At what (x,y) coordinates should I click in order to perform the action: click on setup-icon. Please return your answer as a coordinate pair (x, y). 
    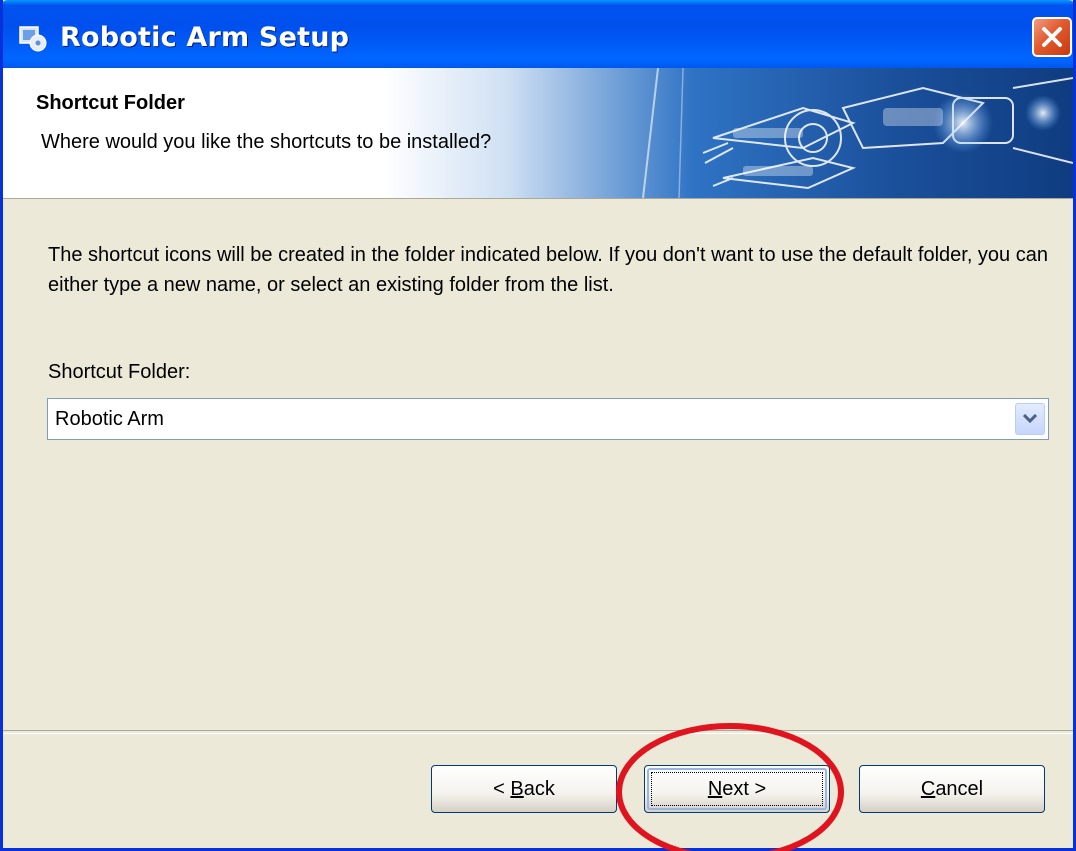
    Looking at the image, I should click on (33, 39).